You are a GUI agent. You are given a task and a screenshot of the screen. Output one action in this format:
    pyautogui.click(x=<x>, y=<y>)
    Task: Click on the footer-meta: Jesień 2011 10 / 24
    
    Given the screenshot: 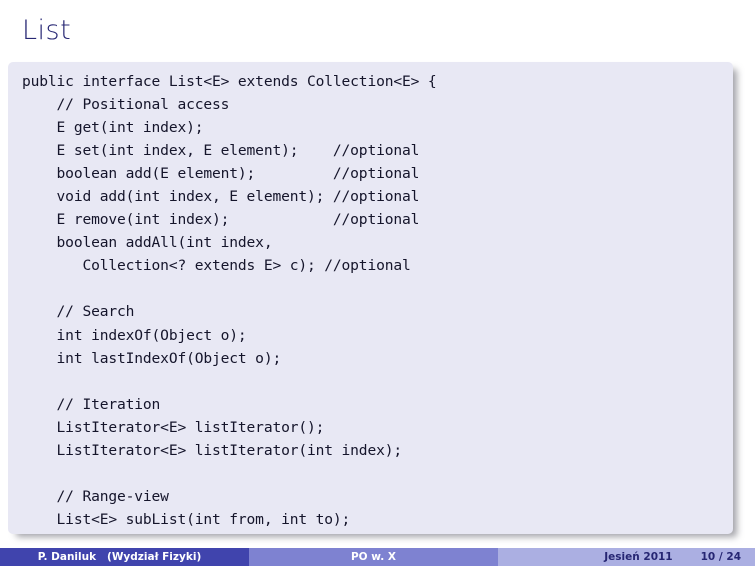 What is the action you would take?
    pyautogui.click(x=626, y=557)
    